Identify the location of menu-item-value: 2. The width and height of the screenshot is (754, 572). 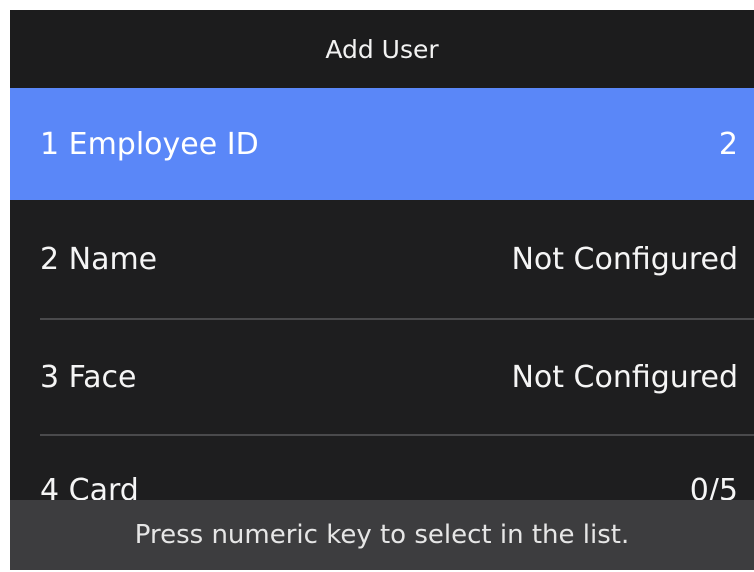
(728, 144).